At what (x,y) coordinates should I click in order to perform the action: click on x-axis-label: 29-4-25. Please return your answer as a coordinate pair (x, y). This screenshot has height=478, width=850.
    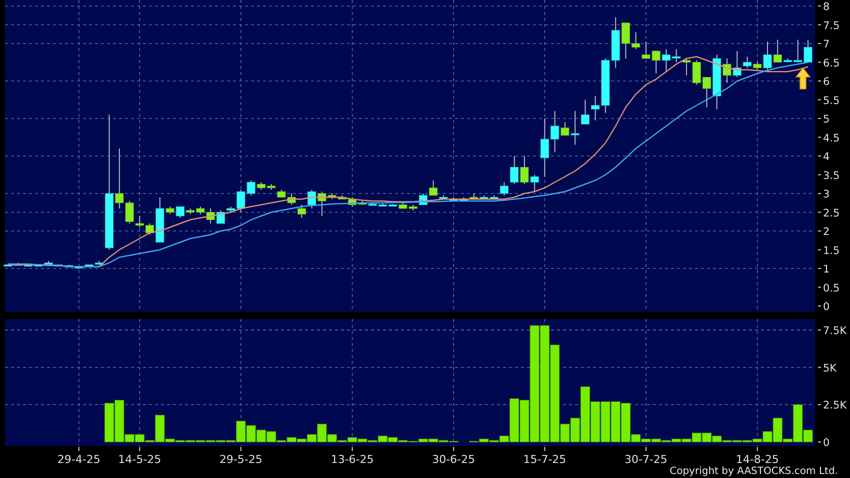
    Looking at the image, I should click on (78, 459).